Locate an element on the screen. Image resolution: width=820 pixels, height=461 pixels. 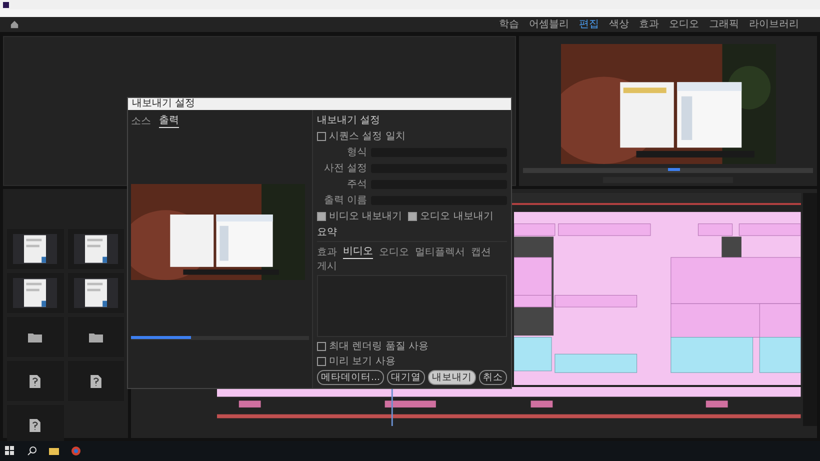
browser-icon is located at coordinates (76, 451).